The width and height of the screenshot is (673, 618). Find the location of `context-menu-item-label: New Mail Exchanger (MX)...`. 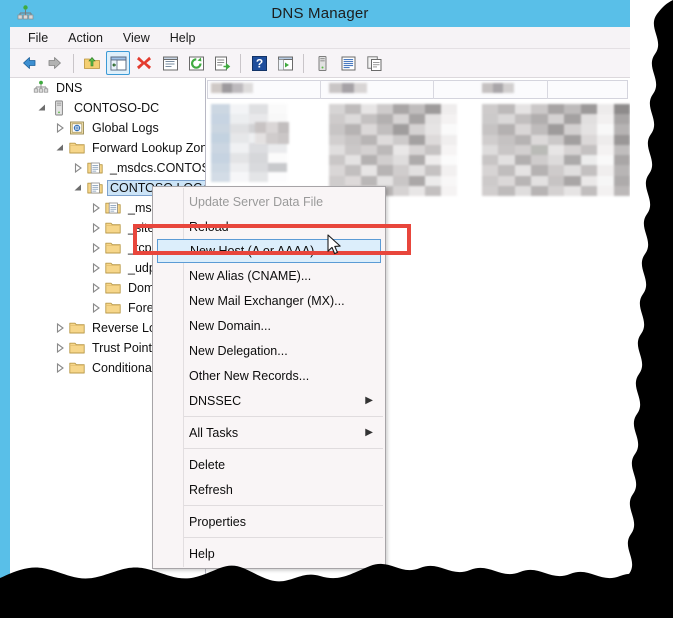

context-menu-item-label: New Mail Exchanger (MX)... is located at coordinates (267, 300).